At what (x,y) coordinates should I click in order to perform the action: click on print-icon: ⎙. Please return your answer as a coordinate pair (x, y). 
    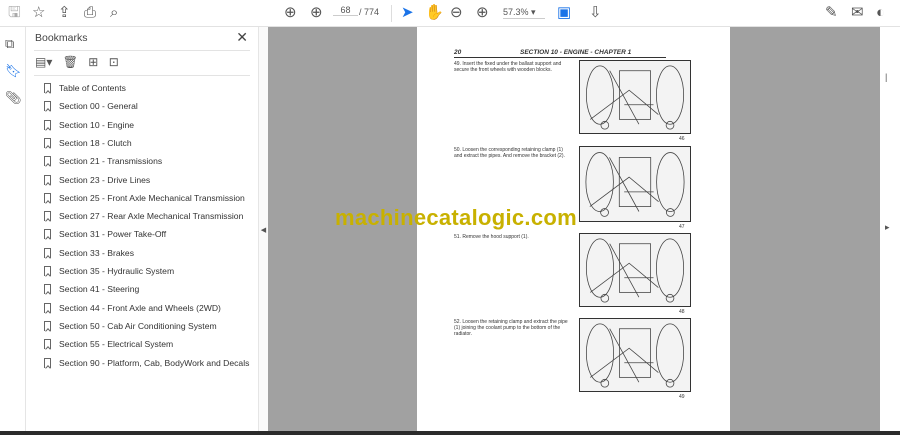
    Looking at the image, I should click on (90, 13).